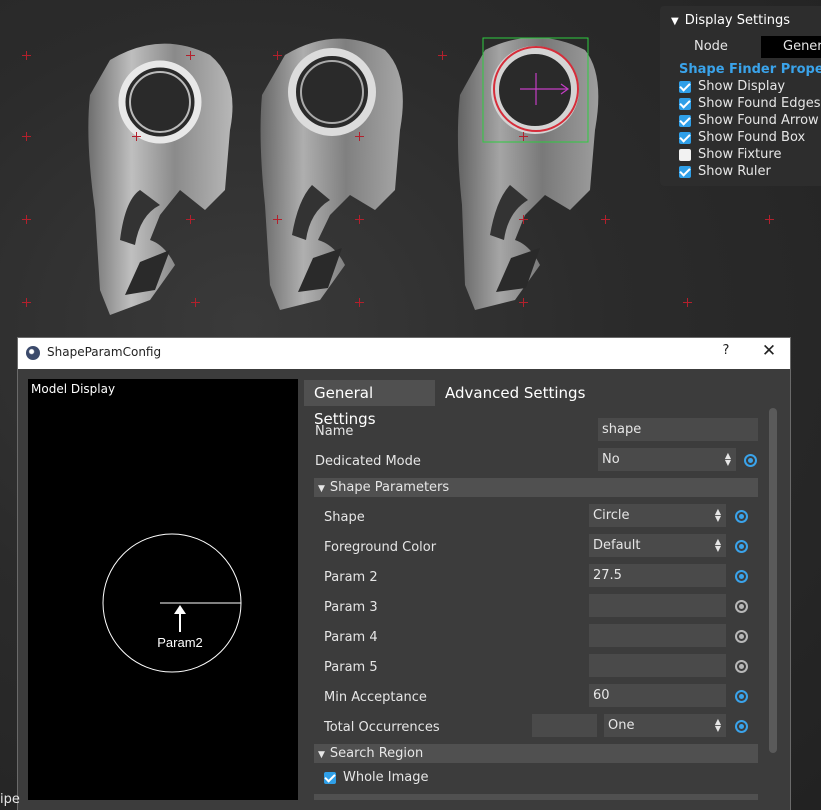 Image resolution: width=821 pixels, height=810 pixels. Describe the element at coordinates (730, 20) in the screenshot. I see `display-settings-header: ▼ Display Settings` at that location.